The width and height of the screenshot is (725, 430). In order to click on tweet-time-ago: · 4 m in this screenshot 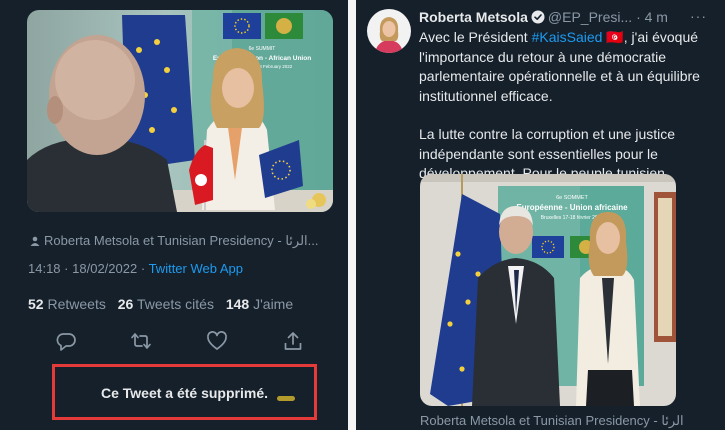, I will do `click(652, 17)`.